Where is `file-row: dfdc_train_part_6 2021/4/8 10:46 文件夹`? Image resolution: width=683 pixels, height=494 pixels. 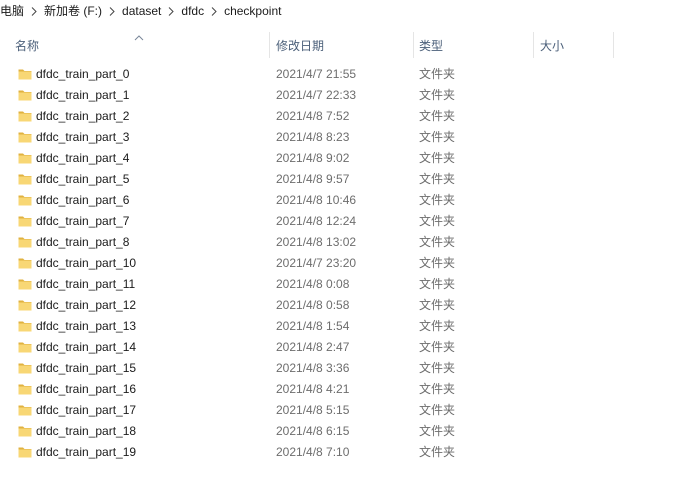 file-row: dfdc_train_part_6 2021/4/8 10:46 文件夹 is located at coordinates (341, 200).